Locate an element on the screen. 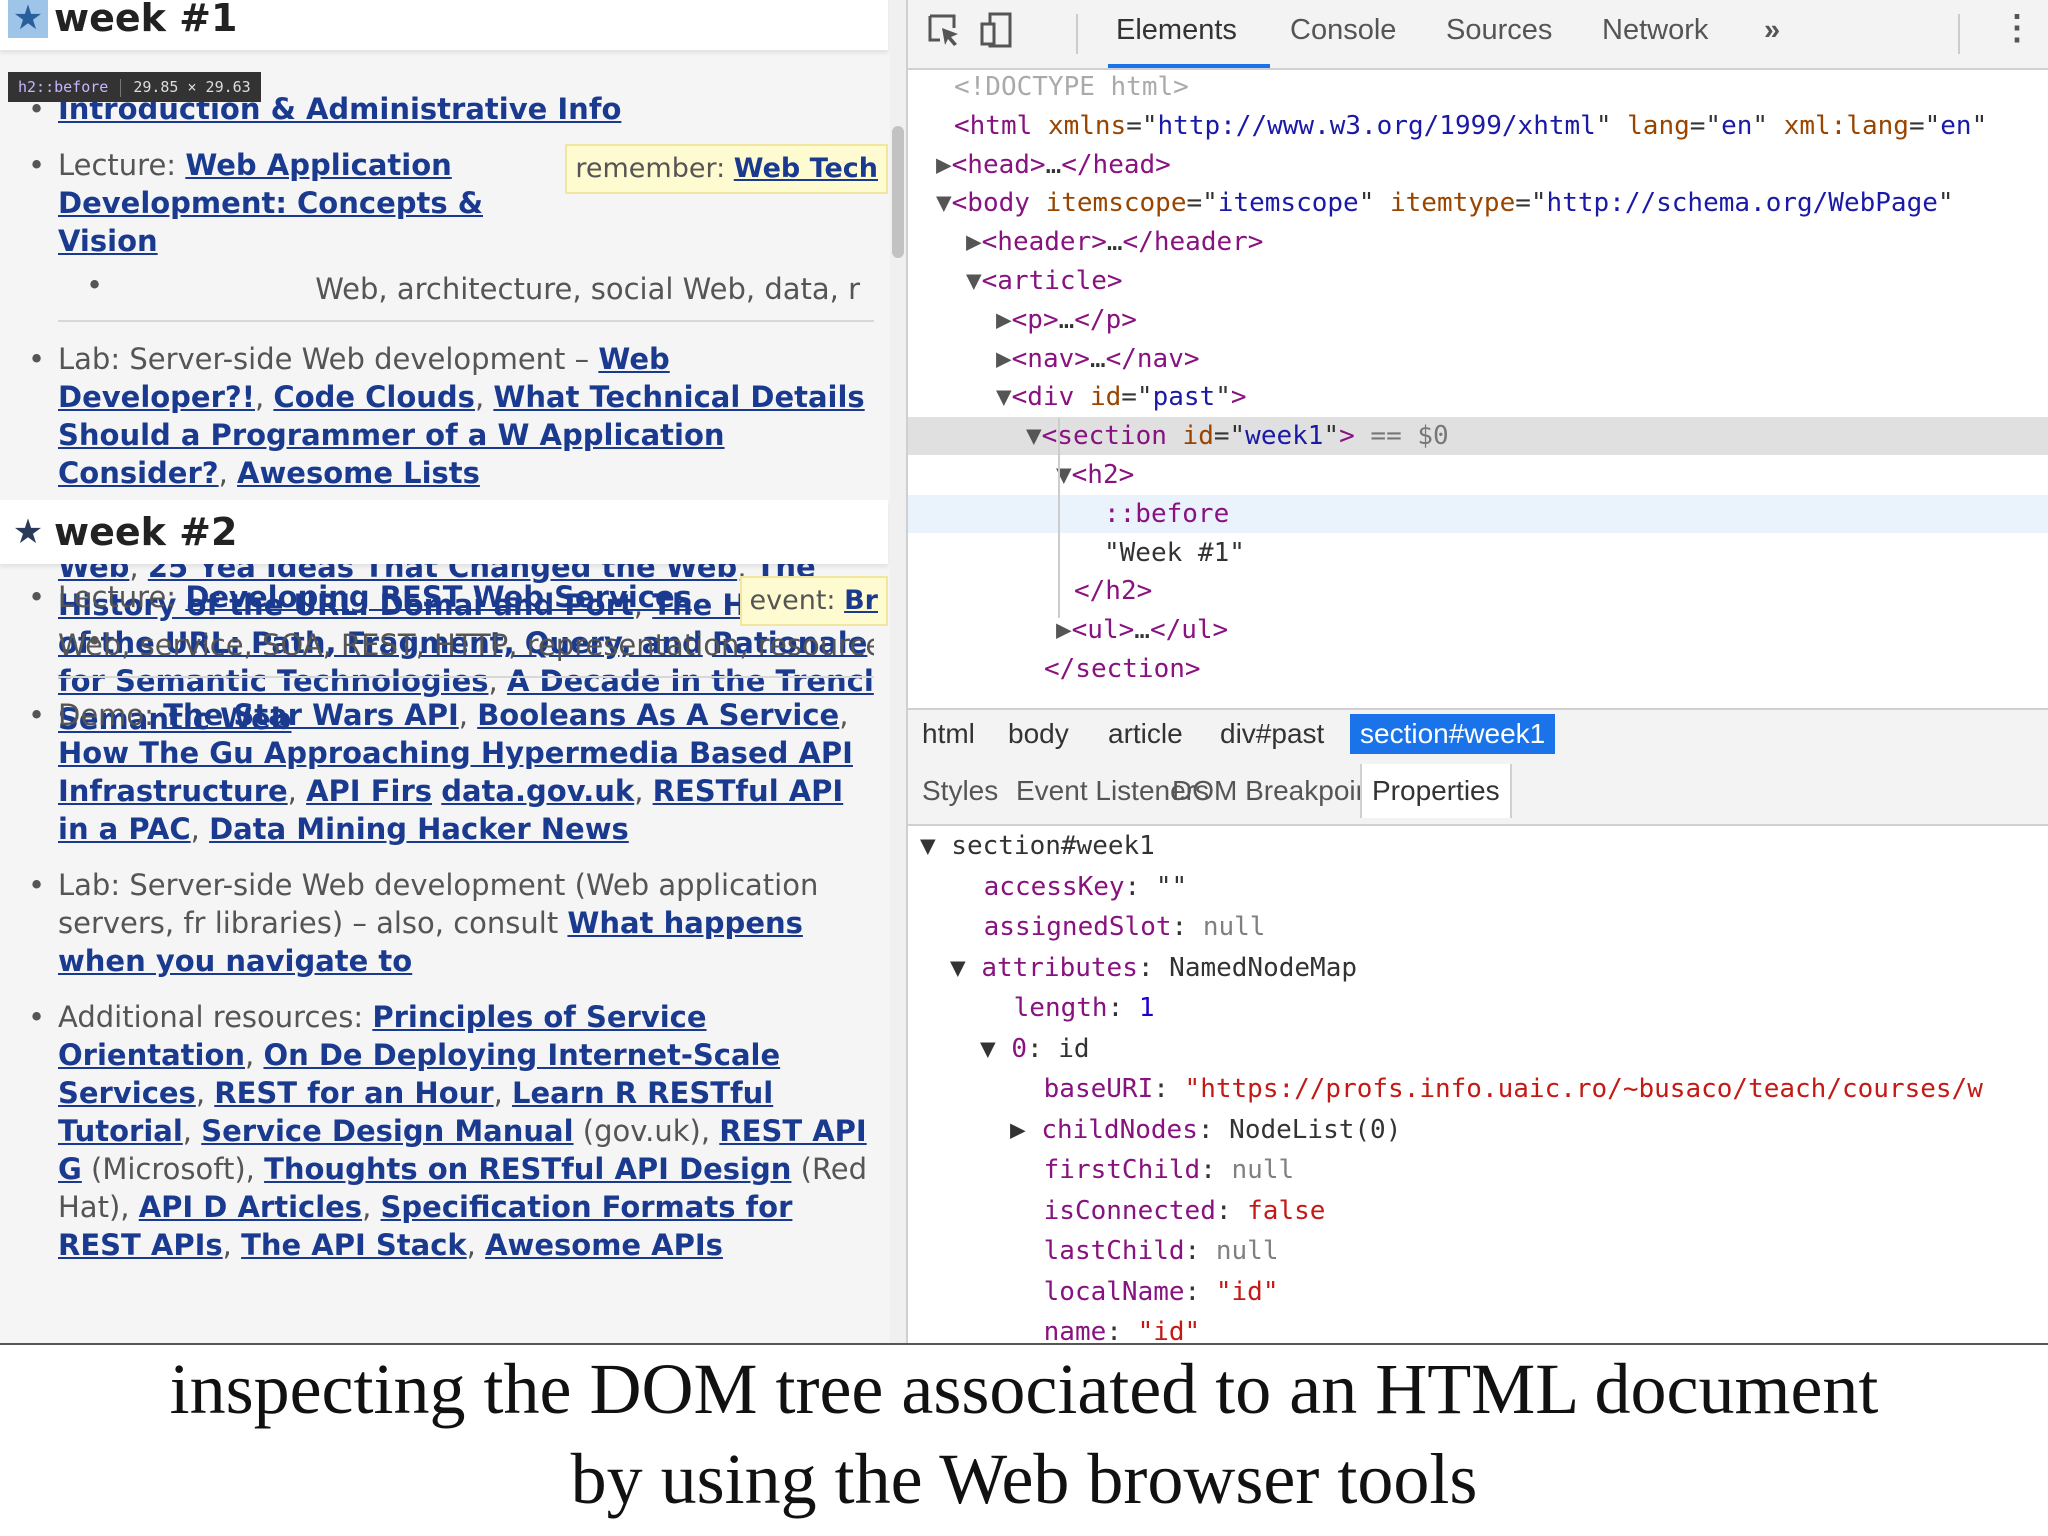 The height and width of the screenshot is (1536, 2048). resource-link: Data Mining Hacker News is located at coordinates (419, 829).